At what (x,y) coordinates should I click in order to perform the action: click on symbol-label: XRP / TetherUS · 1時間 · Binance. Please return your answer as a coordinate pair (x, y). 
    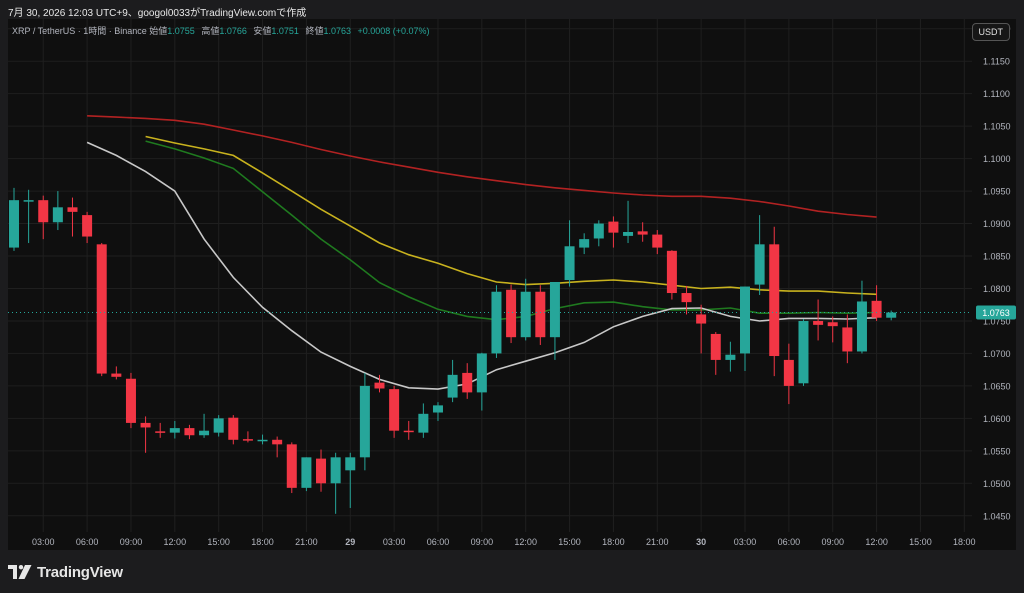
    Looking at the image, I should click on (79, 31).